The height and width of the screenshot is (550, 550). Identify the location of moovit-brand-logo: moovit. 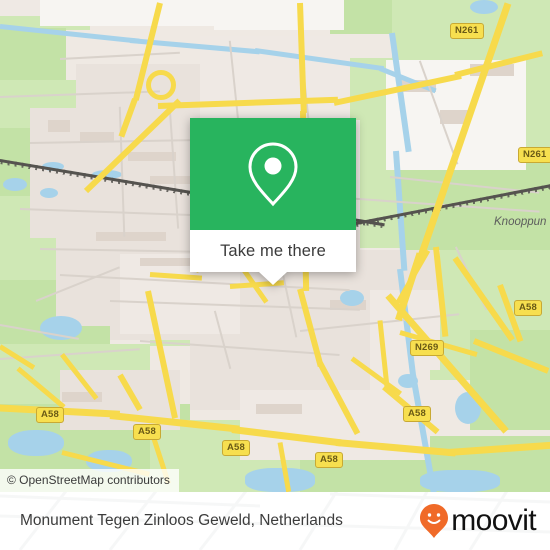
(478, 521).